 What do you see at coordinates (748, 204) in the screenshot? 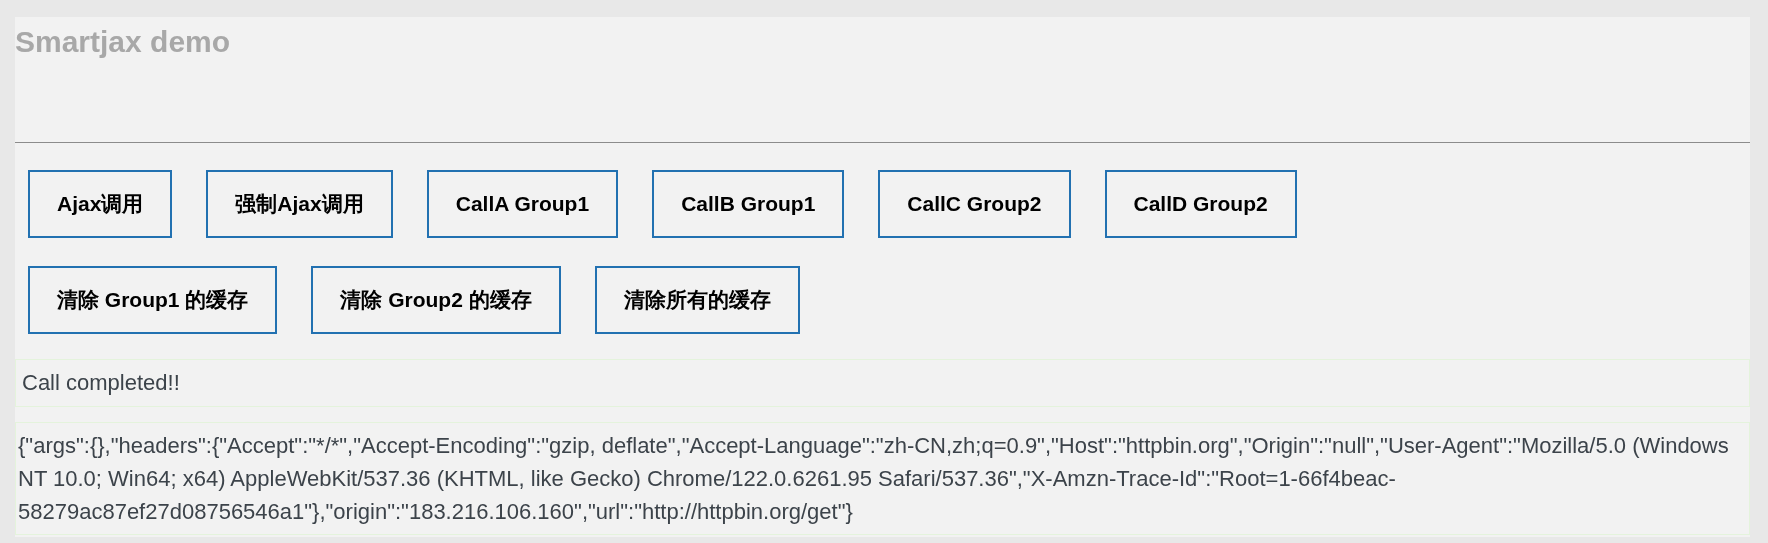
I see `action-button: CallB Group1` at bounding box center [748, 204].